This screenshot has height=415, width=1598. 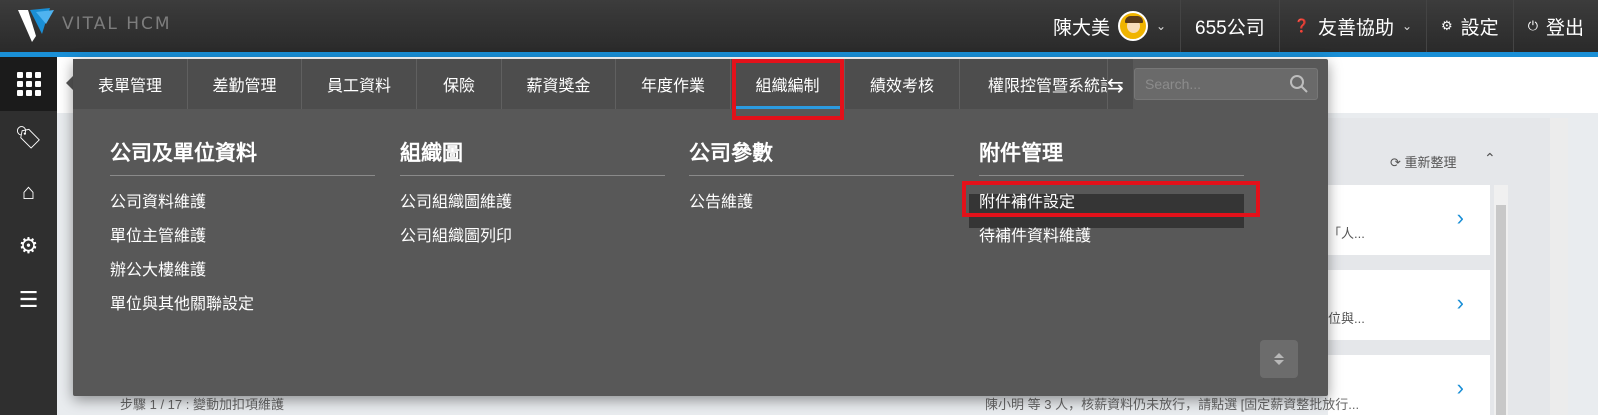 What do you see at coordinates (799, 26) in the screenshot?
I see `top-bar: VITAL HCM 陳大美 ⌄ 655公司 ❓ 友善協助 ⌄ ⚙ 設定 ⏻ 登出` at bounding box center [799, 26].